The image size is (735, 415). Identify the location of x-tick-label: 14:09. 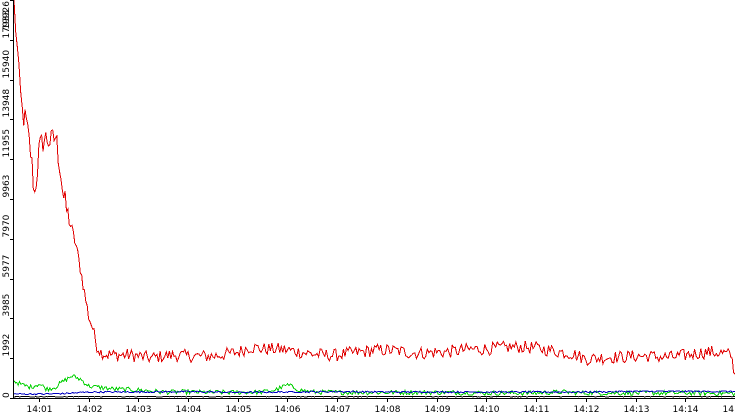
(438, 410).